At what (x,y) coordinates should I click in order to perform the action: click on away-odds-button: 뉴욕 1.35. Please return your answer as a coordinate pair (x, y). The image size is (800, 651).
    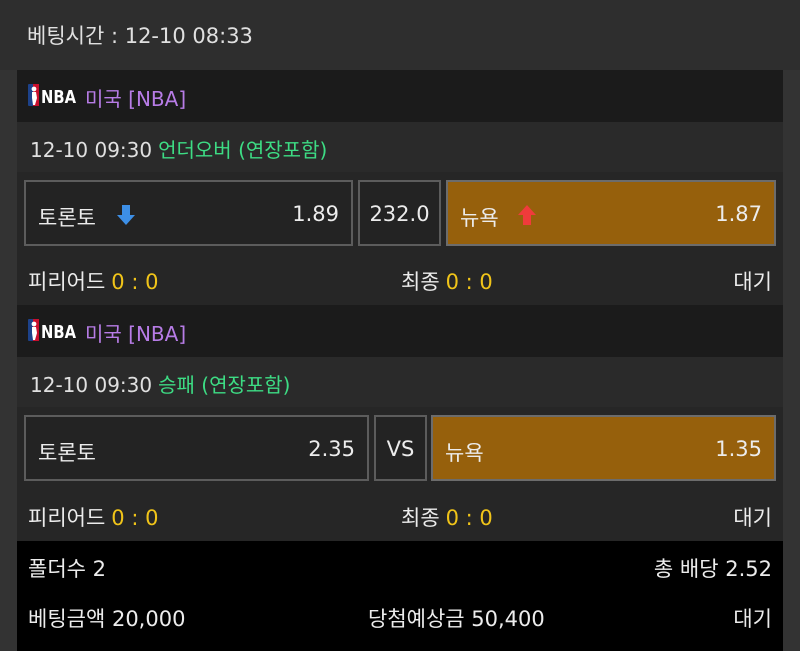
    Looking at the image, I should click on (603, 448).